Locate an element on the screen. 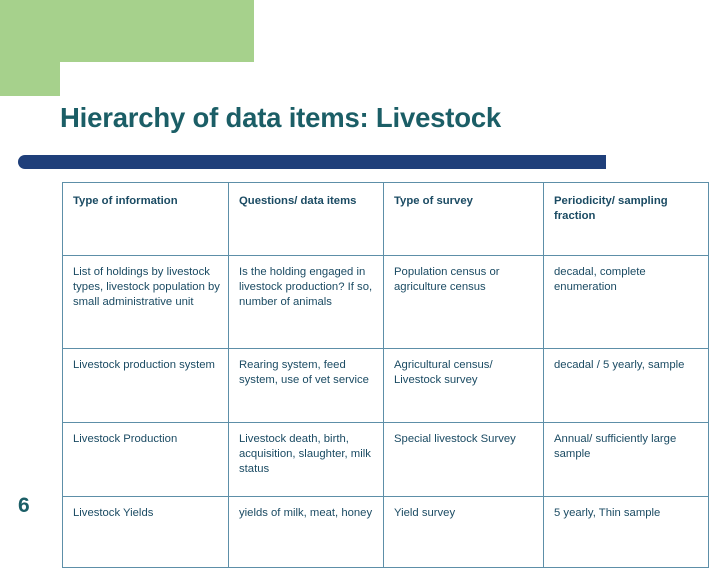 This screenshot has width=720, height=568. page-title: Hierarchy of data items: Livestock is located at coordinates (281, 117).